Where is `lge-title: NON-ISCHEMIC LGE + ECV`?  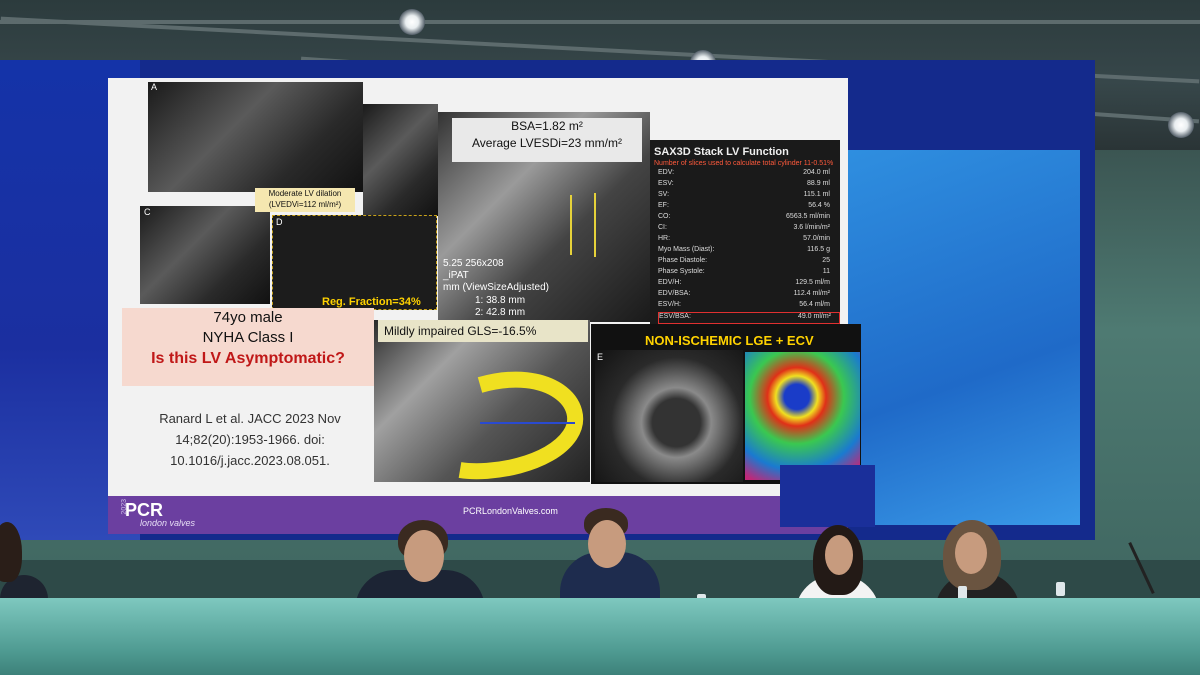
lge-title: NON-ISCHEMIC LGE + ECV is located at coordinates (729, 340).